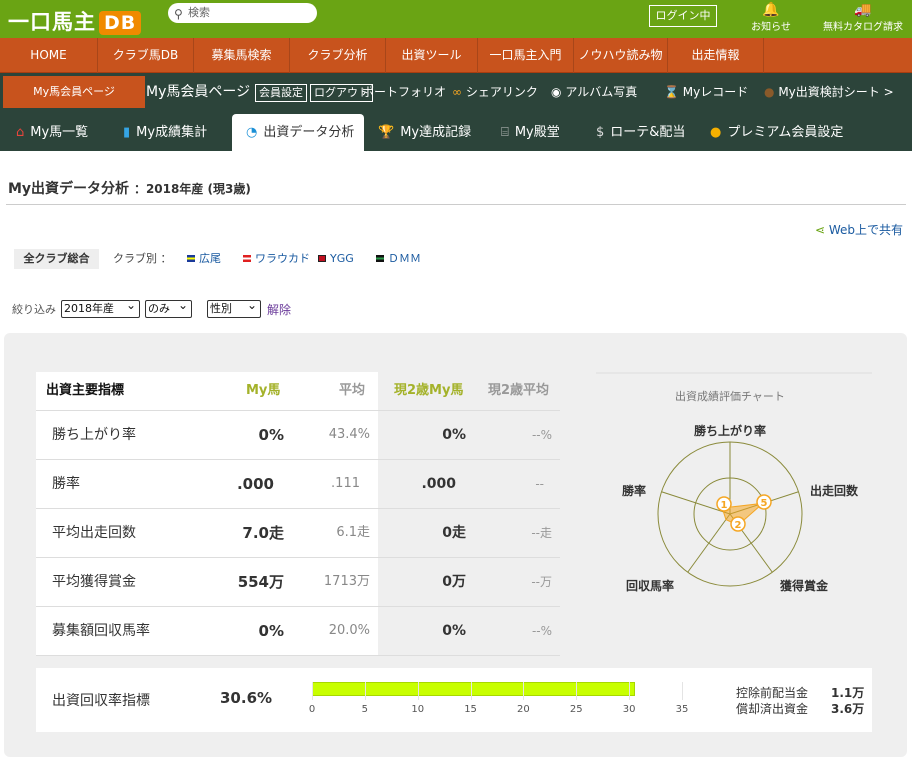 Image resolution: width=912 pixels, height=757 pixels. What do you see at coordinates (706, 92) in the screenshot?
I see `record-link: ⌛ Myレコード` at bounding box center [706, 92].